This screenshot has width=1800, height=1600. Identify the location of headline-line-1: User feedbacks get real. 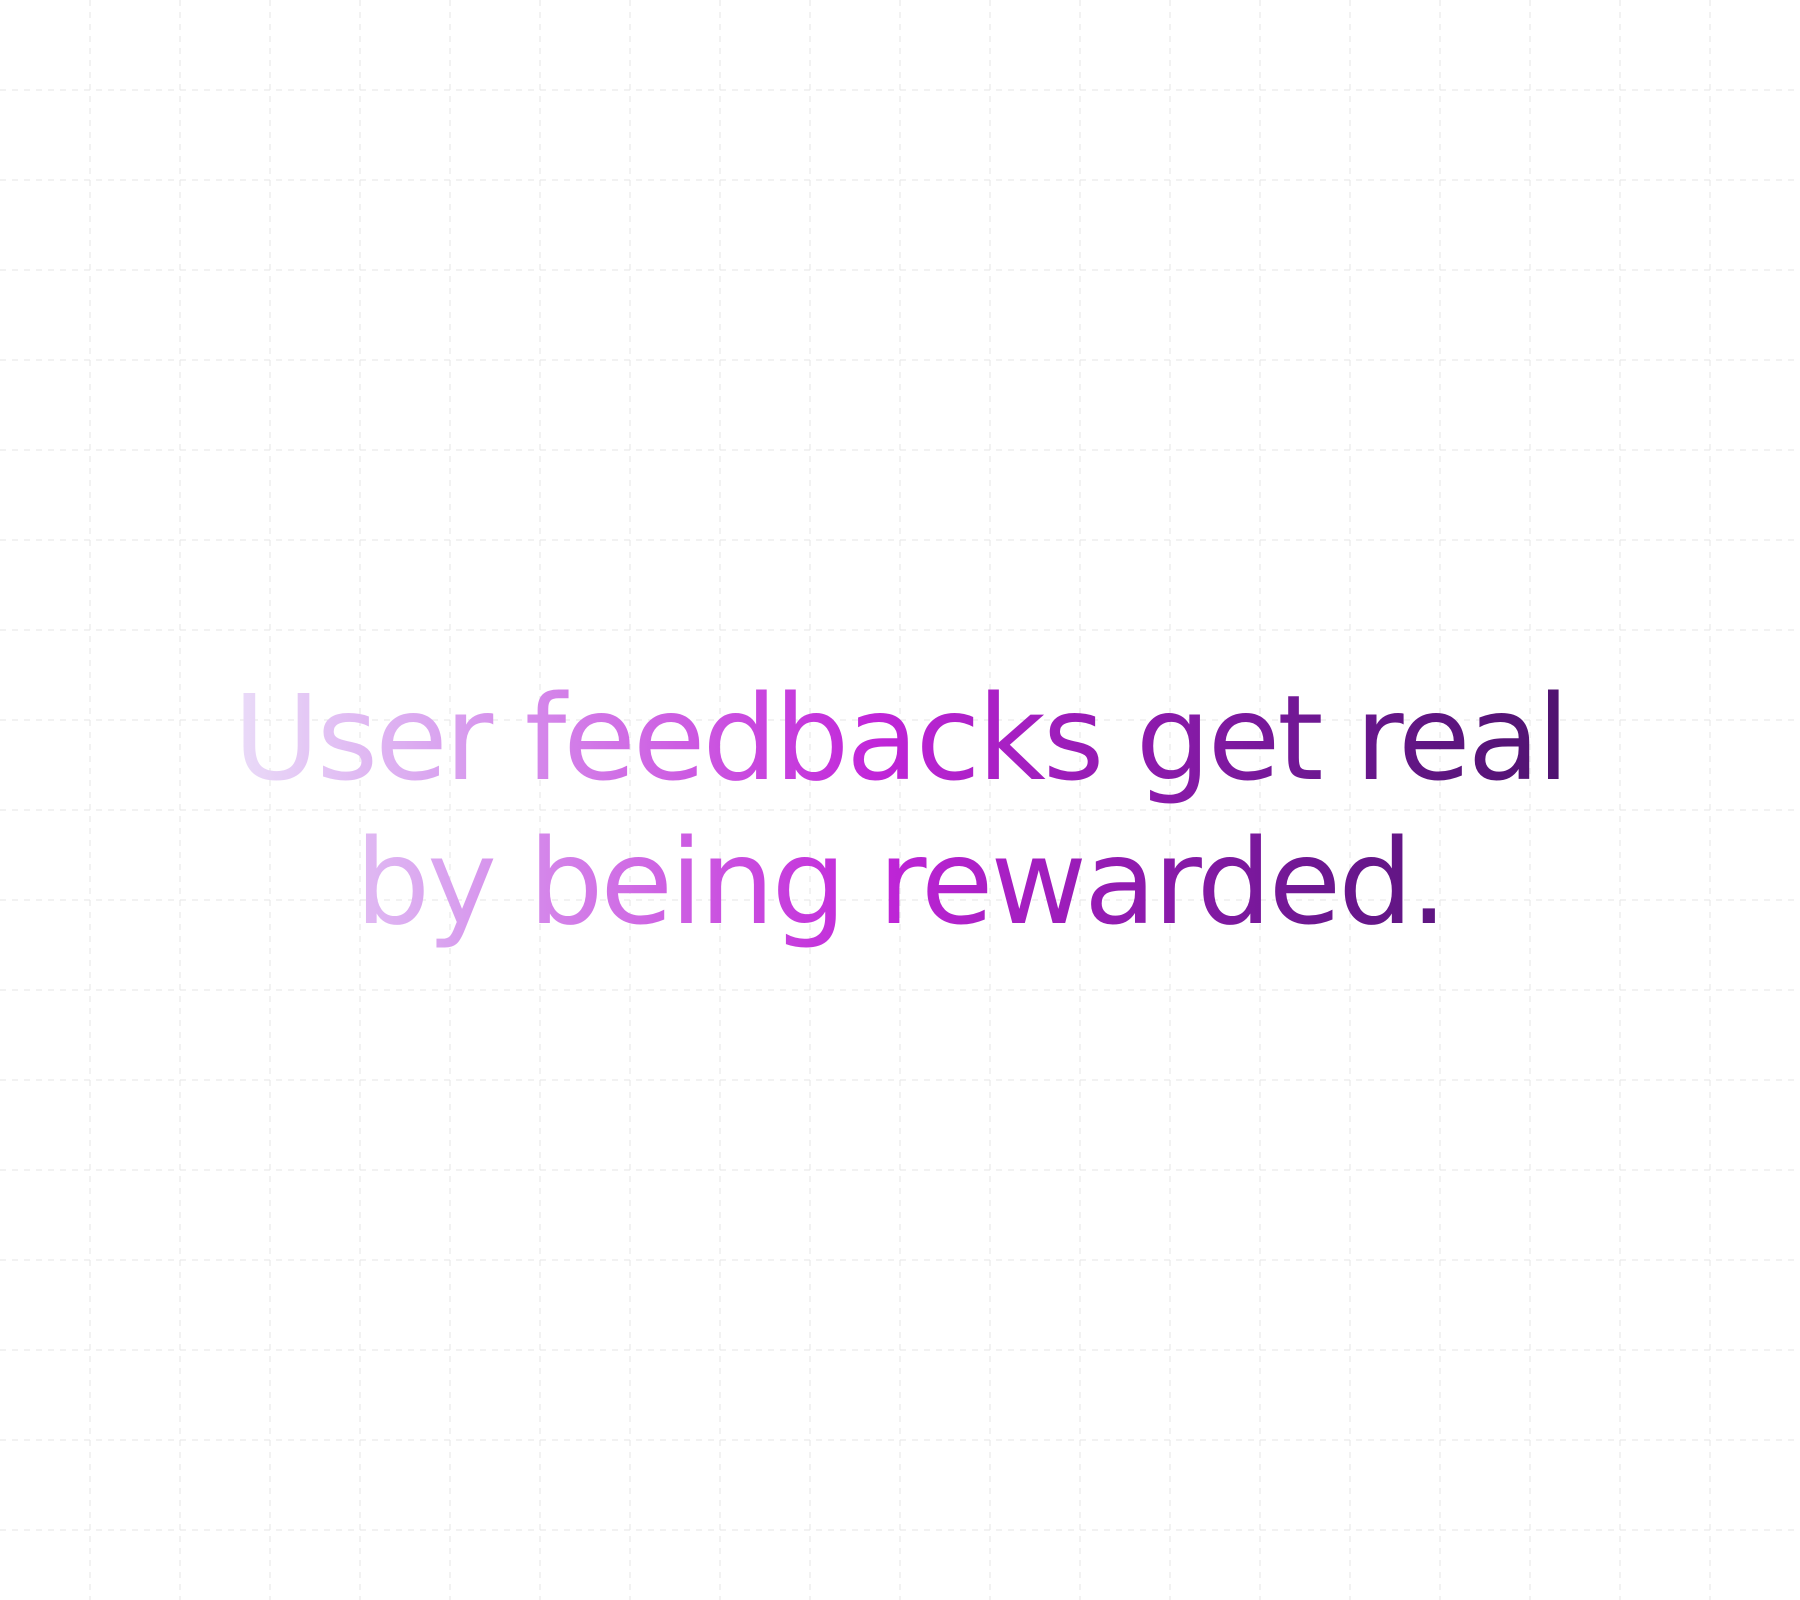
(900, 738).